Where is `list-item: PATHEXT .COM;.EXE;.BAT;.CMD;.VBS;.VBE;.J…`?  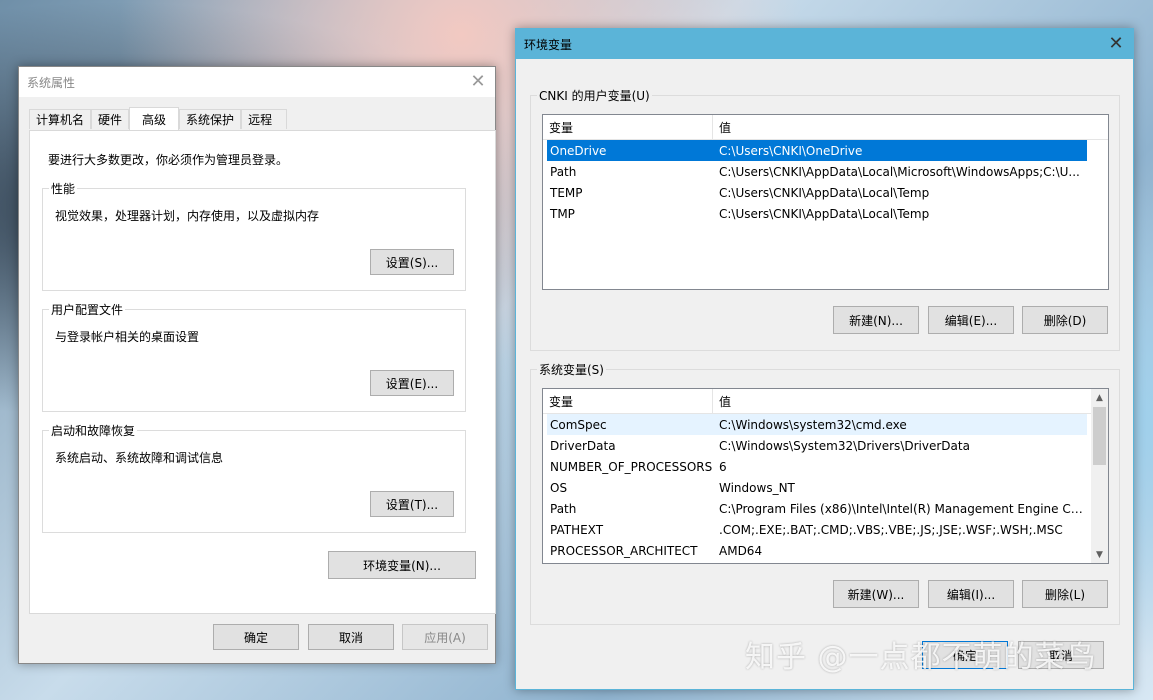 list-item: PATHEXT .COM;.EXE;.BAT;.CMD;.VBS;.VBE;.J… is located at coordinates (817, 529).